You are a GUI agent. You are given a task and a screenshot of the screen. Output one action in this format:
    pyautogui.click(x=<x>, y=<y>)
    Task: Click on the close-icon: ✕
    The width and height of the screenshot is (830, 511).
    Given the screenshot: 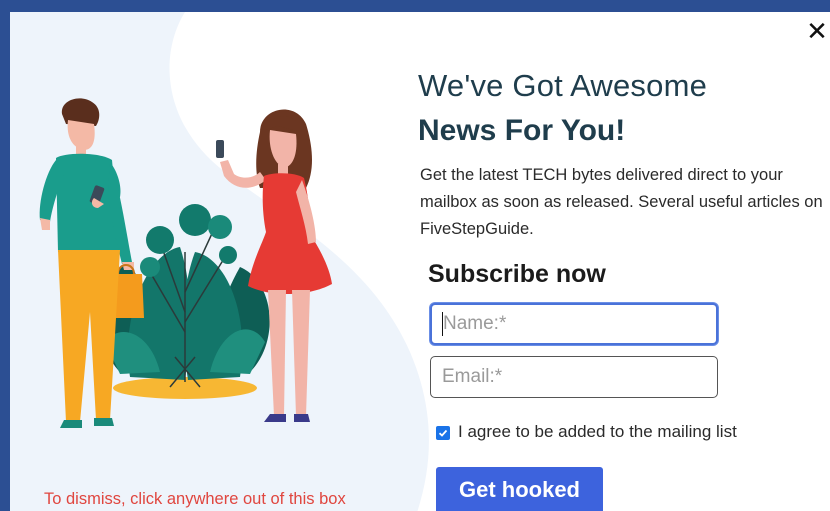 What is the action you would take?
    pyautogui.click(x=817, y=31)
    